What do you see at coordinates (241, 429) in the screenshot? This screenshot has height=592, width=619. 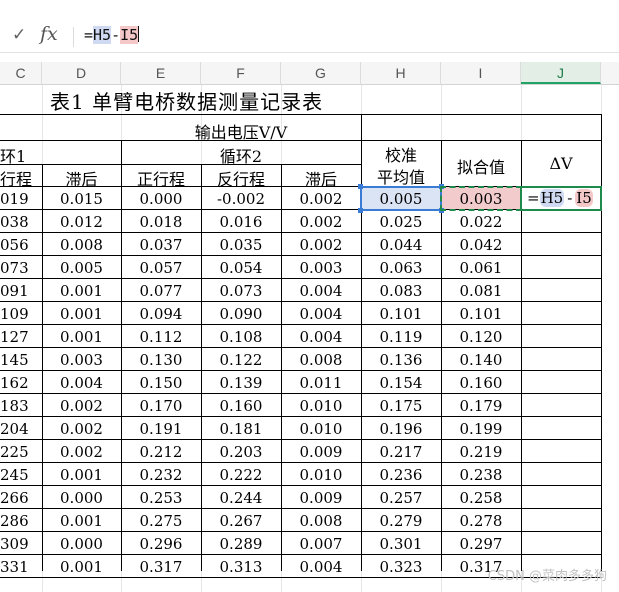 I see `cell-f-row-15: 0.181` at bounding box center [241, 429].